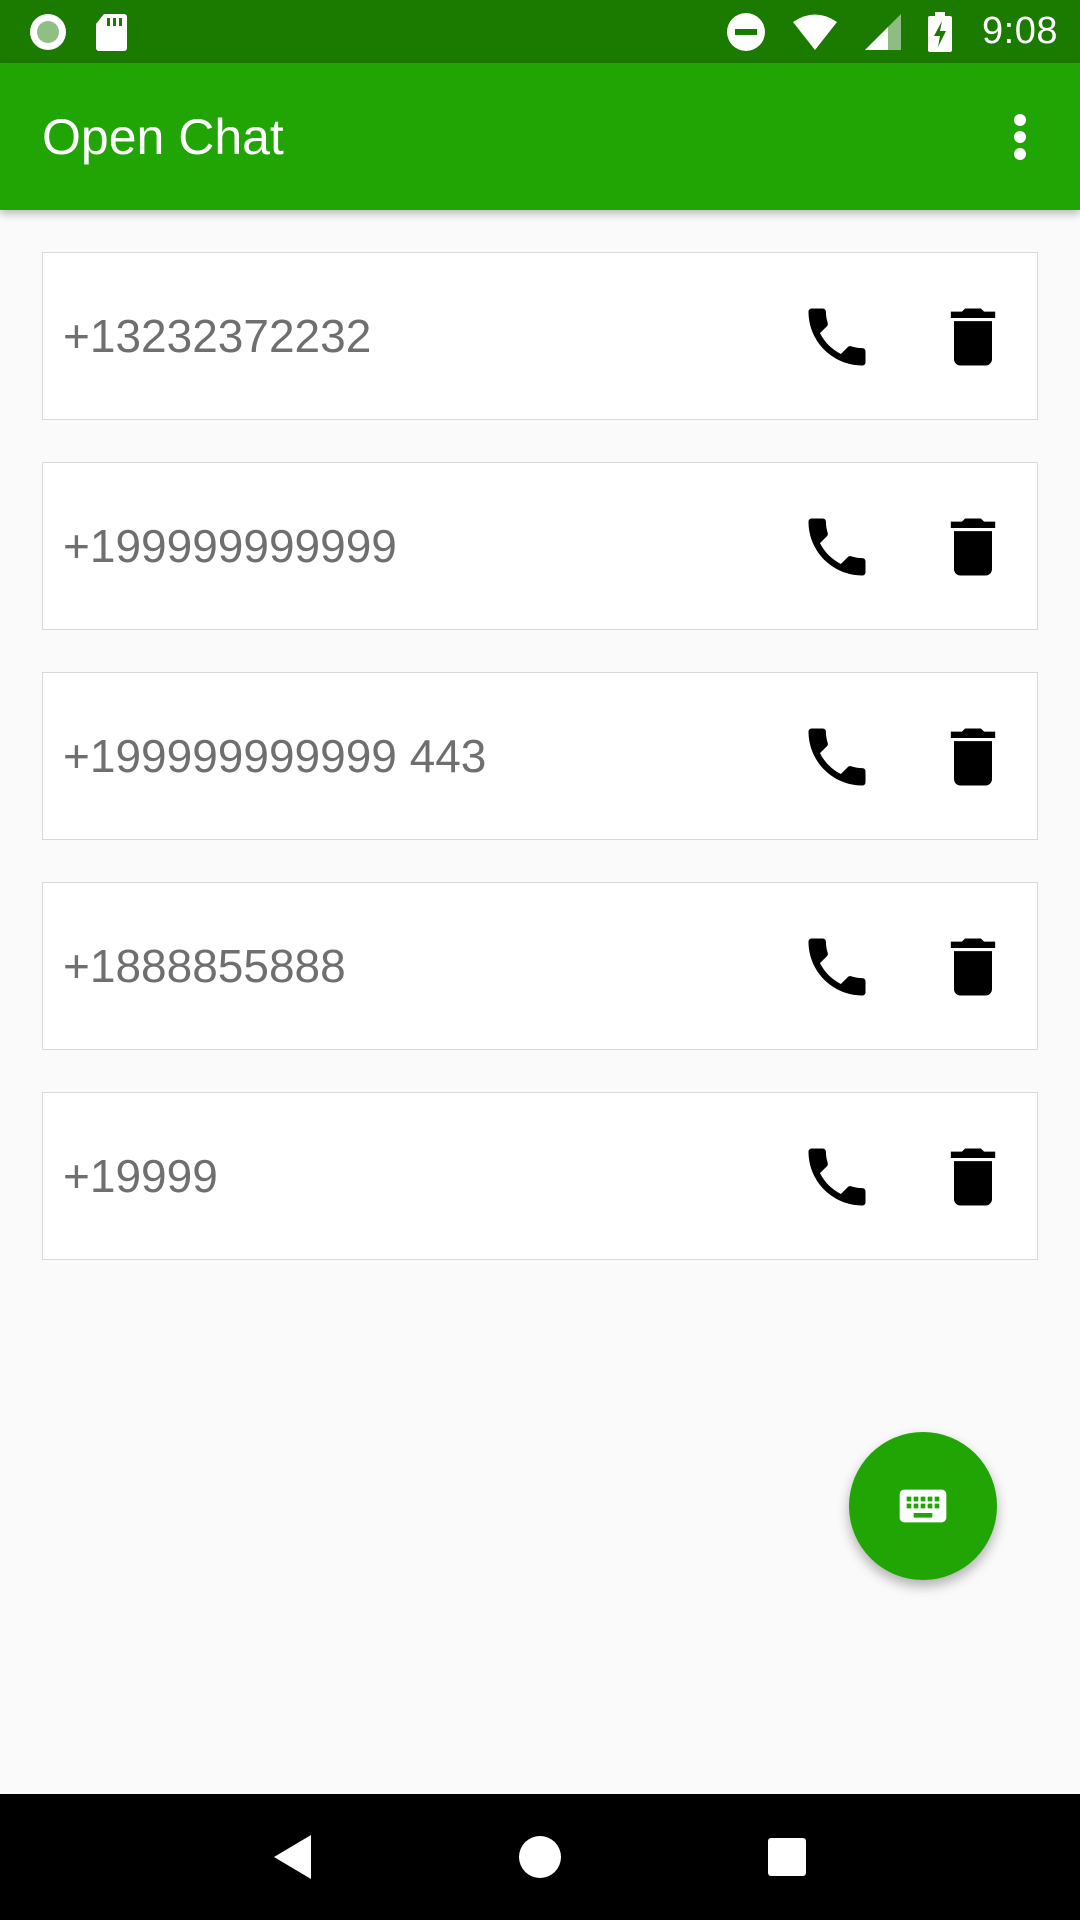 The width and height of the screenshot is (1080, 1920). I want to click on app-title: Open Chat, so click(163, 136).